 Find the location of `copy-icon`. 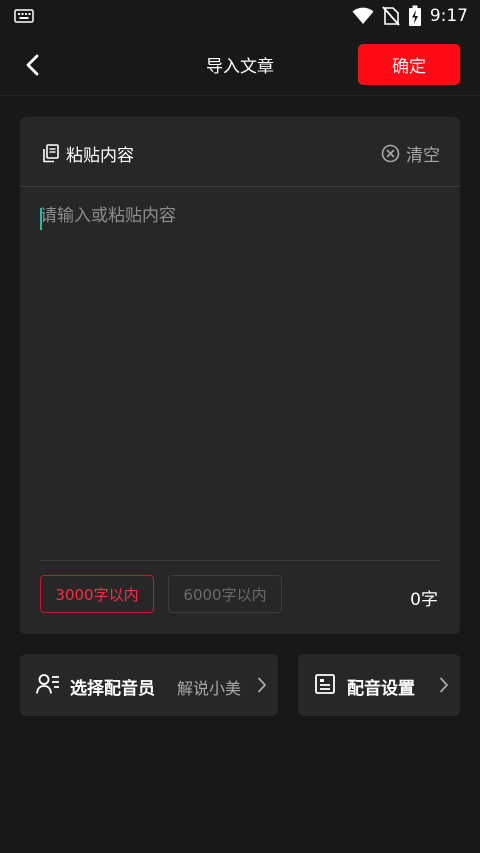

copy-icon is located at coordinates (51, 153).